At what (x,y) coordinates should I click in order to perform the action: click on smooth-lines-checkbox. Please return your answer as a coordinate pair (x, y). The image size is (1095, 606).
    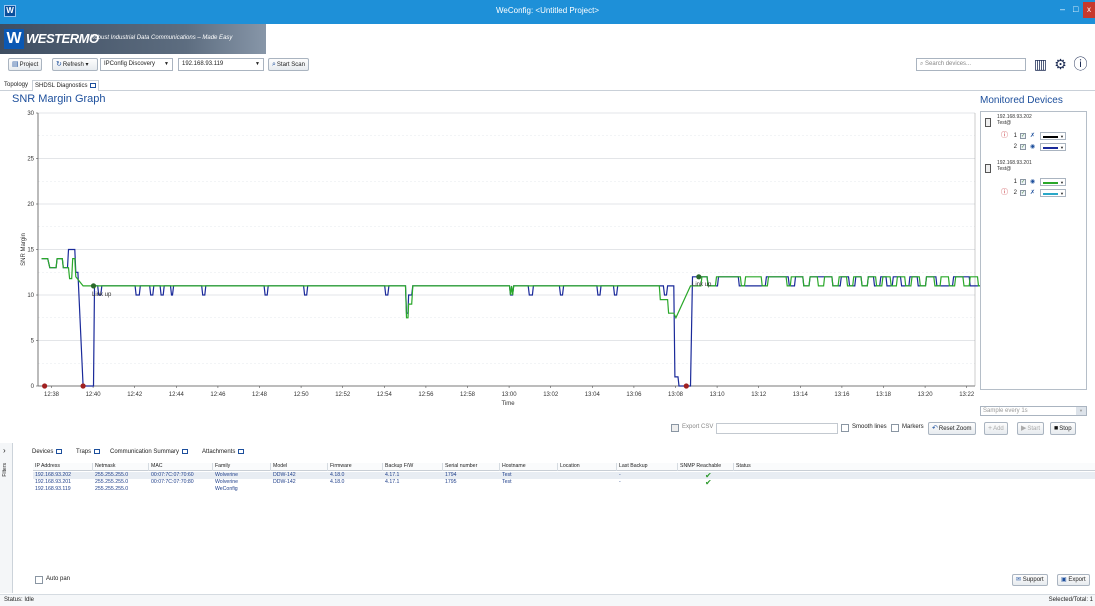
    Looking at the image, I should click on (845, 428).